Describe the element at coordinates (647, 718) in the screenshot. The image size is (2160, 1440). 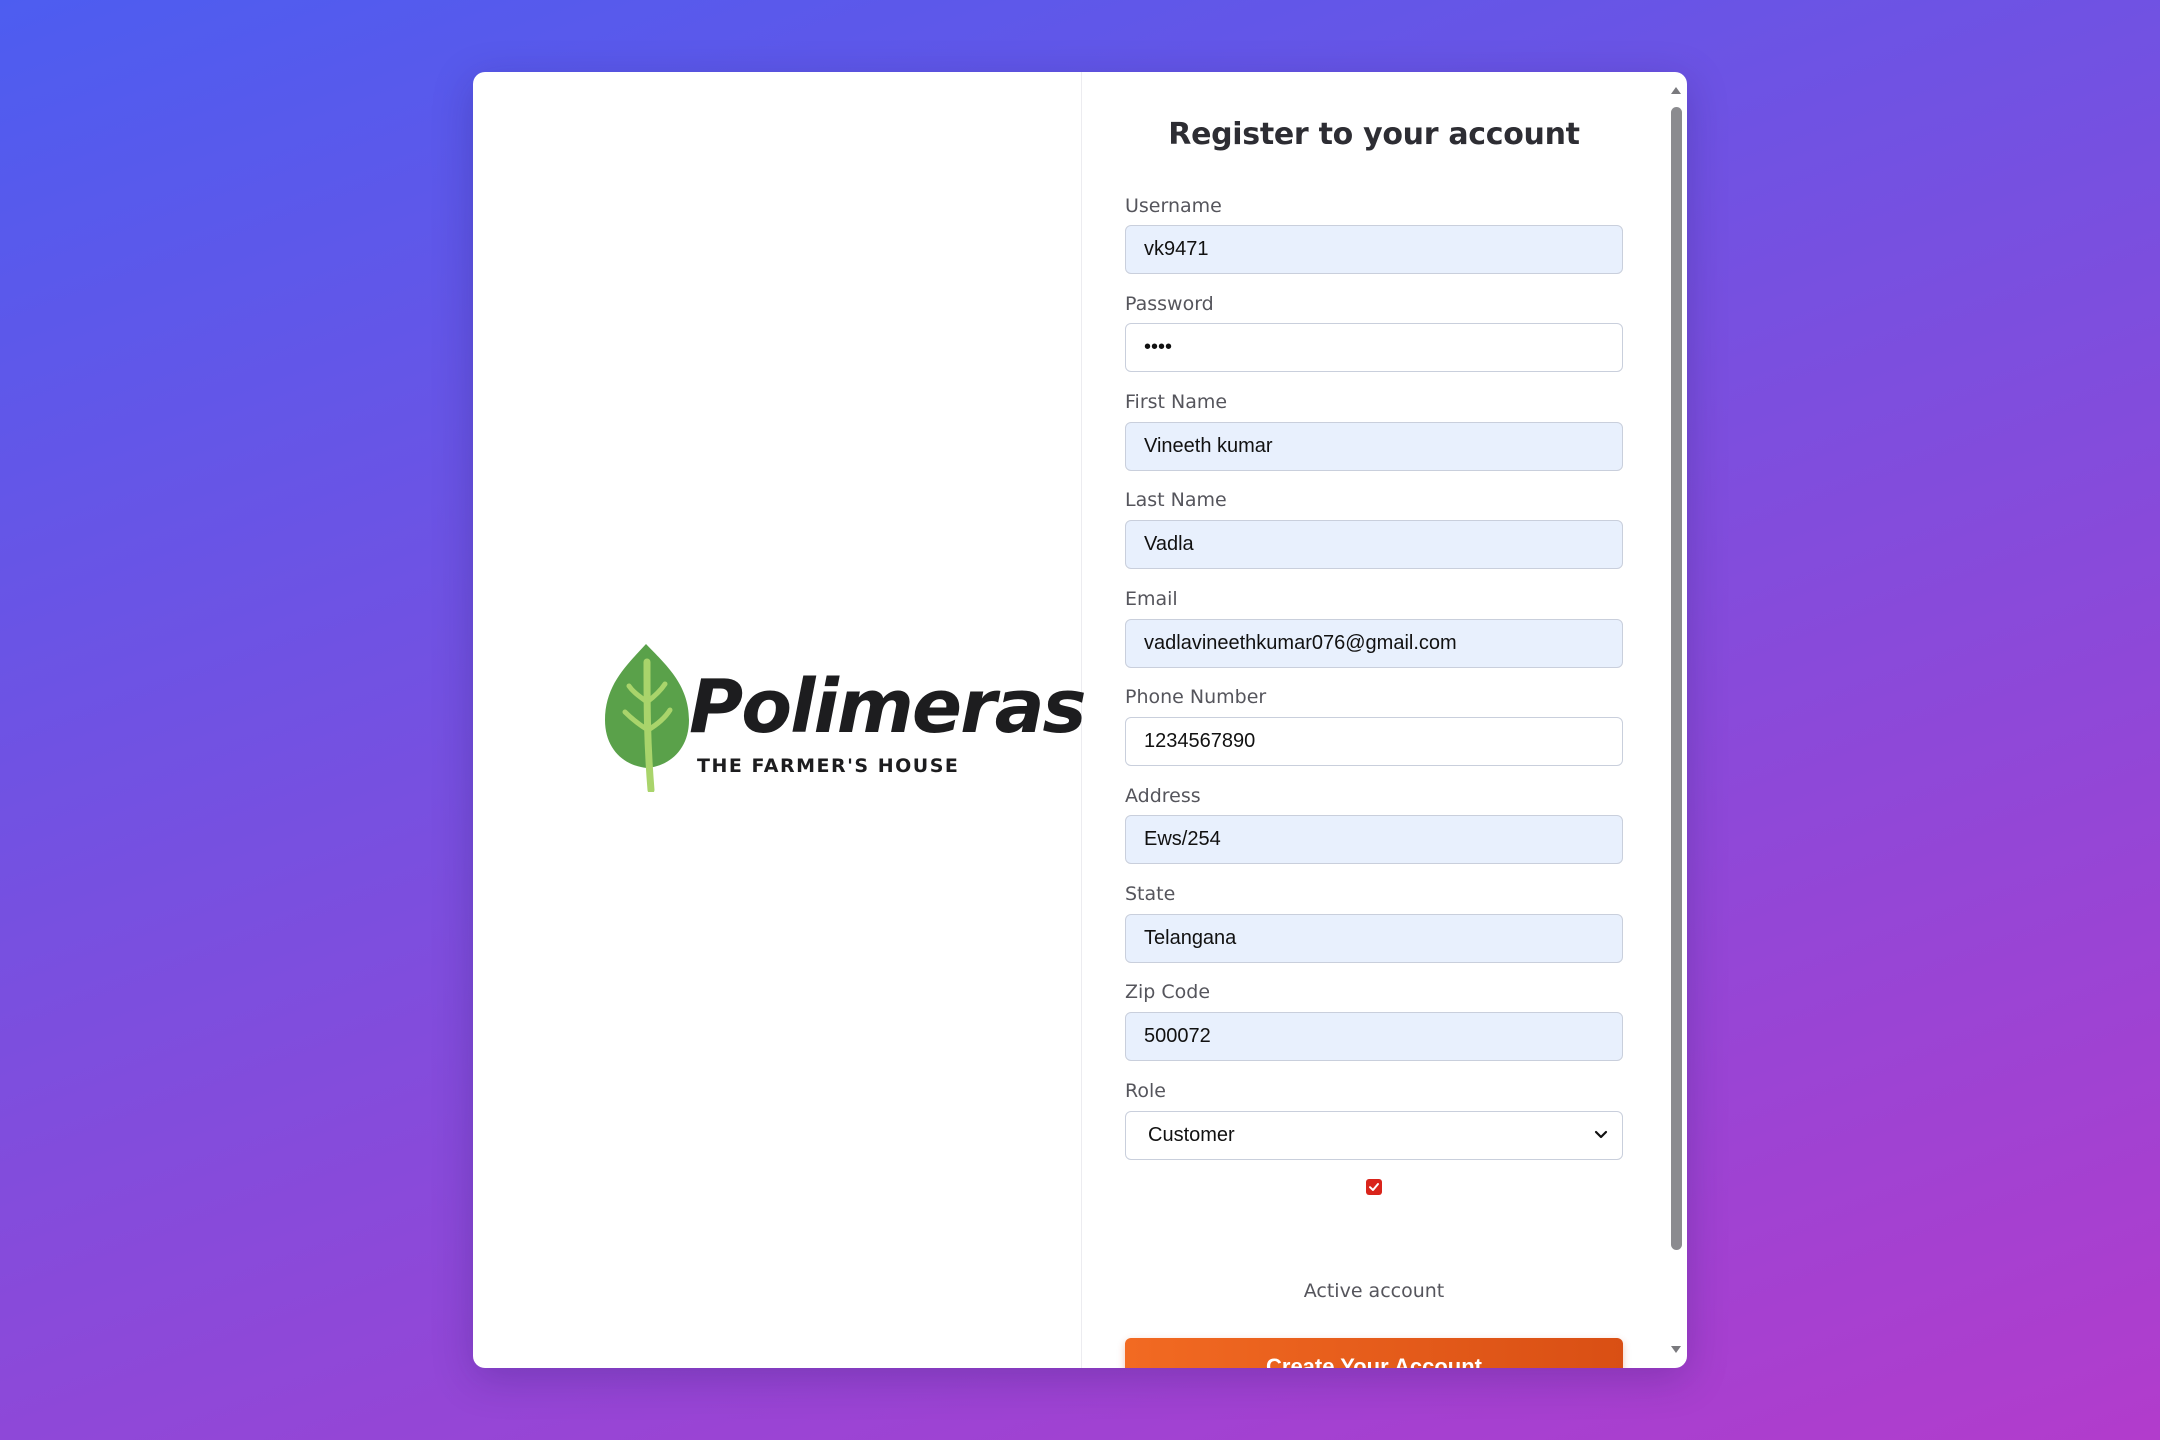
I see `leaf-icon` at that location.